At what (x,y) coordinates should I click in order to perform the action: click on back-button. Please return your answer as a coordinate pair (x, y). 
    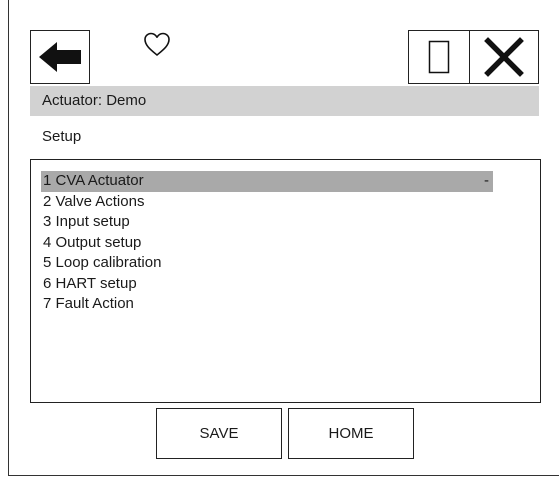
    Looking at the image, I should click on (60, 57).